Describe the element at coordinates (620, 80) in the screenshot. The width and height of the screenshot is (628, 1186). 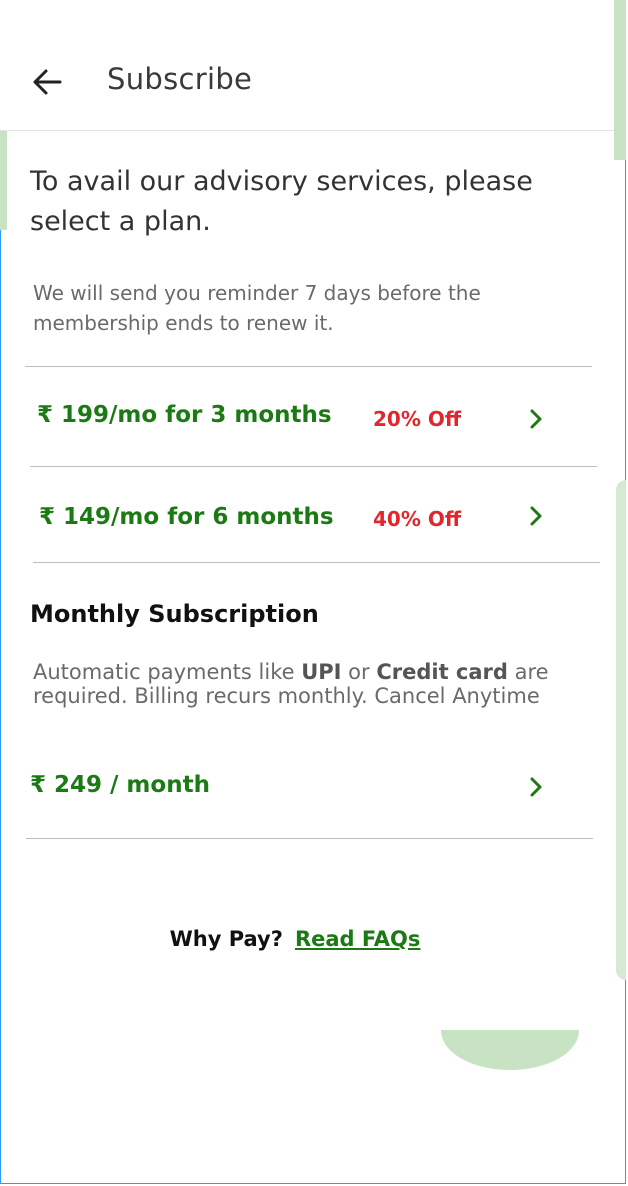
I see `decorative-blob-top-right` at that location.